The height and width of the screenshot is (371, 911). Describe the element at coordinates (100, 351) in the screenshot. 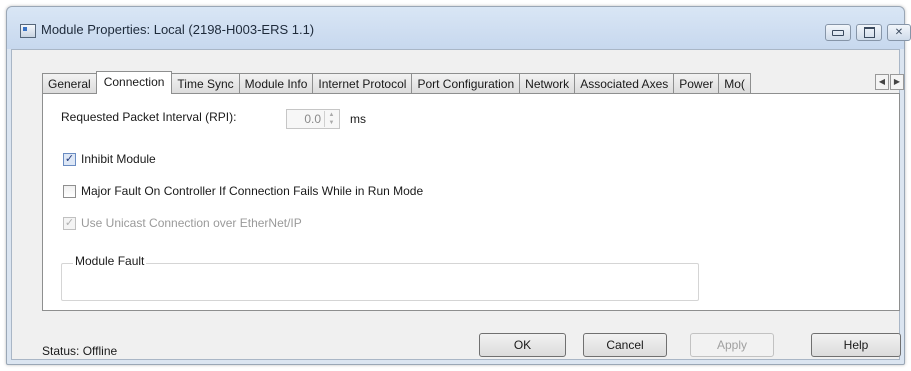

I see `status-value: Offline` at that location.